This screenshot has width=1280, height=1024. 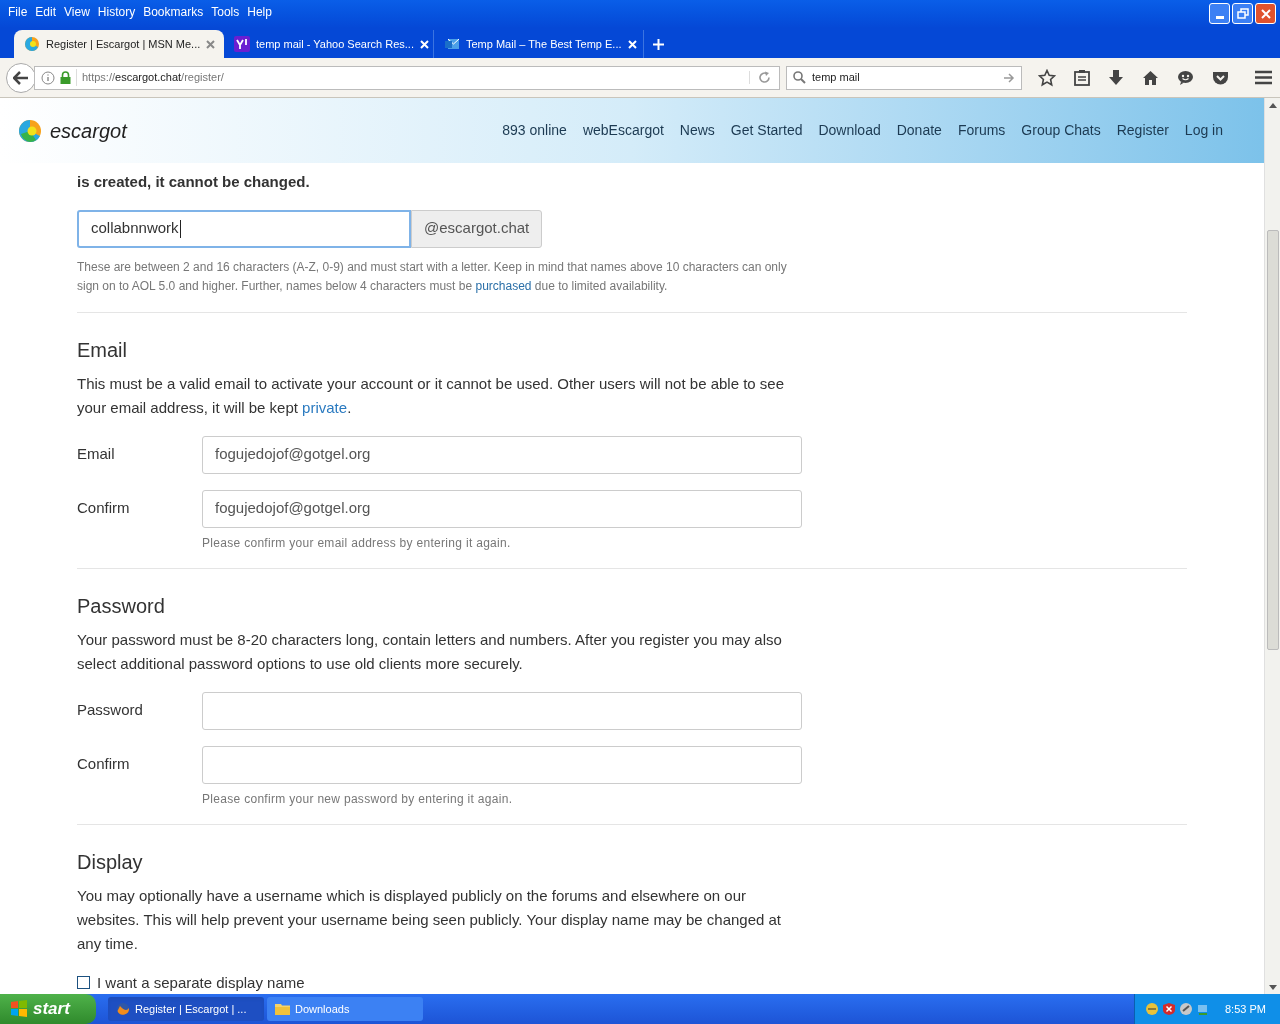 What do you see at coordinates (357, 543) in the screenshot?
I see `hint-text: Please confirm your email address by entering it again.` at bounding box center [357, 543].